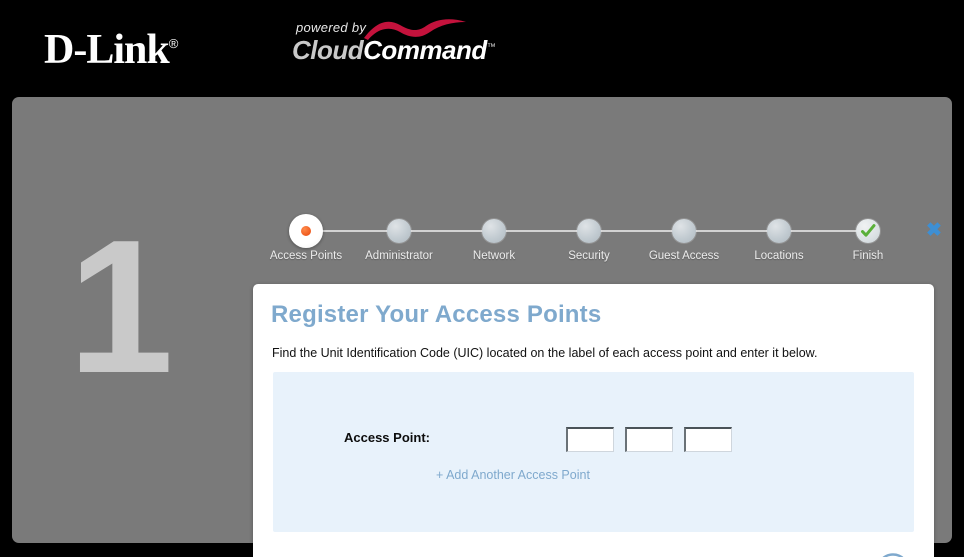  What do you see at coordinates (425, 50) in the screenshot?
I see `command-word: Command` at bounding box center [425, 50].